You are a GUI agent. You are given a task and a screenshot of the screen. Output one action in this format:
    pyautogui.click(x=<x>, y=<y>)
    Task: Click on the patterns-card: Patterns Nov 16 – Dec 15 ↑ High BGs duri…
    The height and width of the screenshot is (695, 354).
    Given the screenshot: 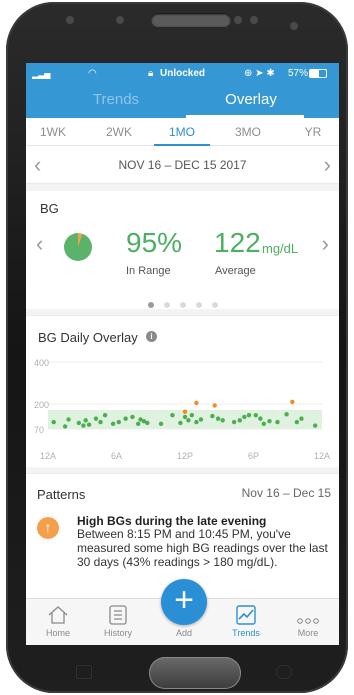 What is the action you would take?
    pyautogui.click(x=182, y=528)
    